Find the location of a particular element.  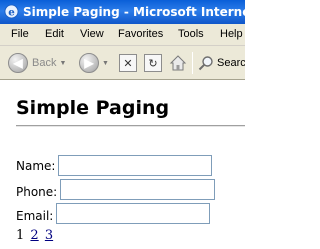

refresh-button: ↻ is located at coordinates (153, 63).